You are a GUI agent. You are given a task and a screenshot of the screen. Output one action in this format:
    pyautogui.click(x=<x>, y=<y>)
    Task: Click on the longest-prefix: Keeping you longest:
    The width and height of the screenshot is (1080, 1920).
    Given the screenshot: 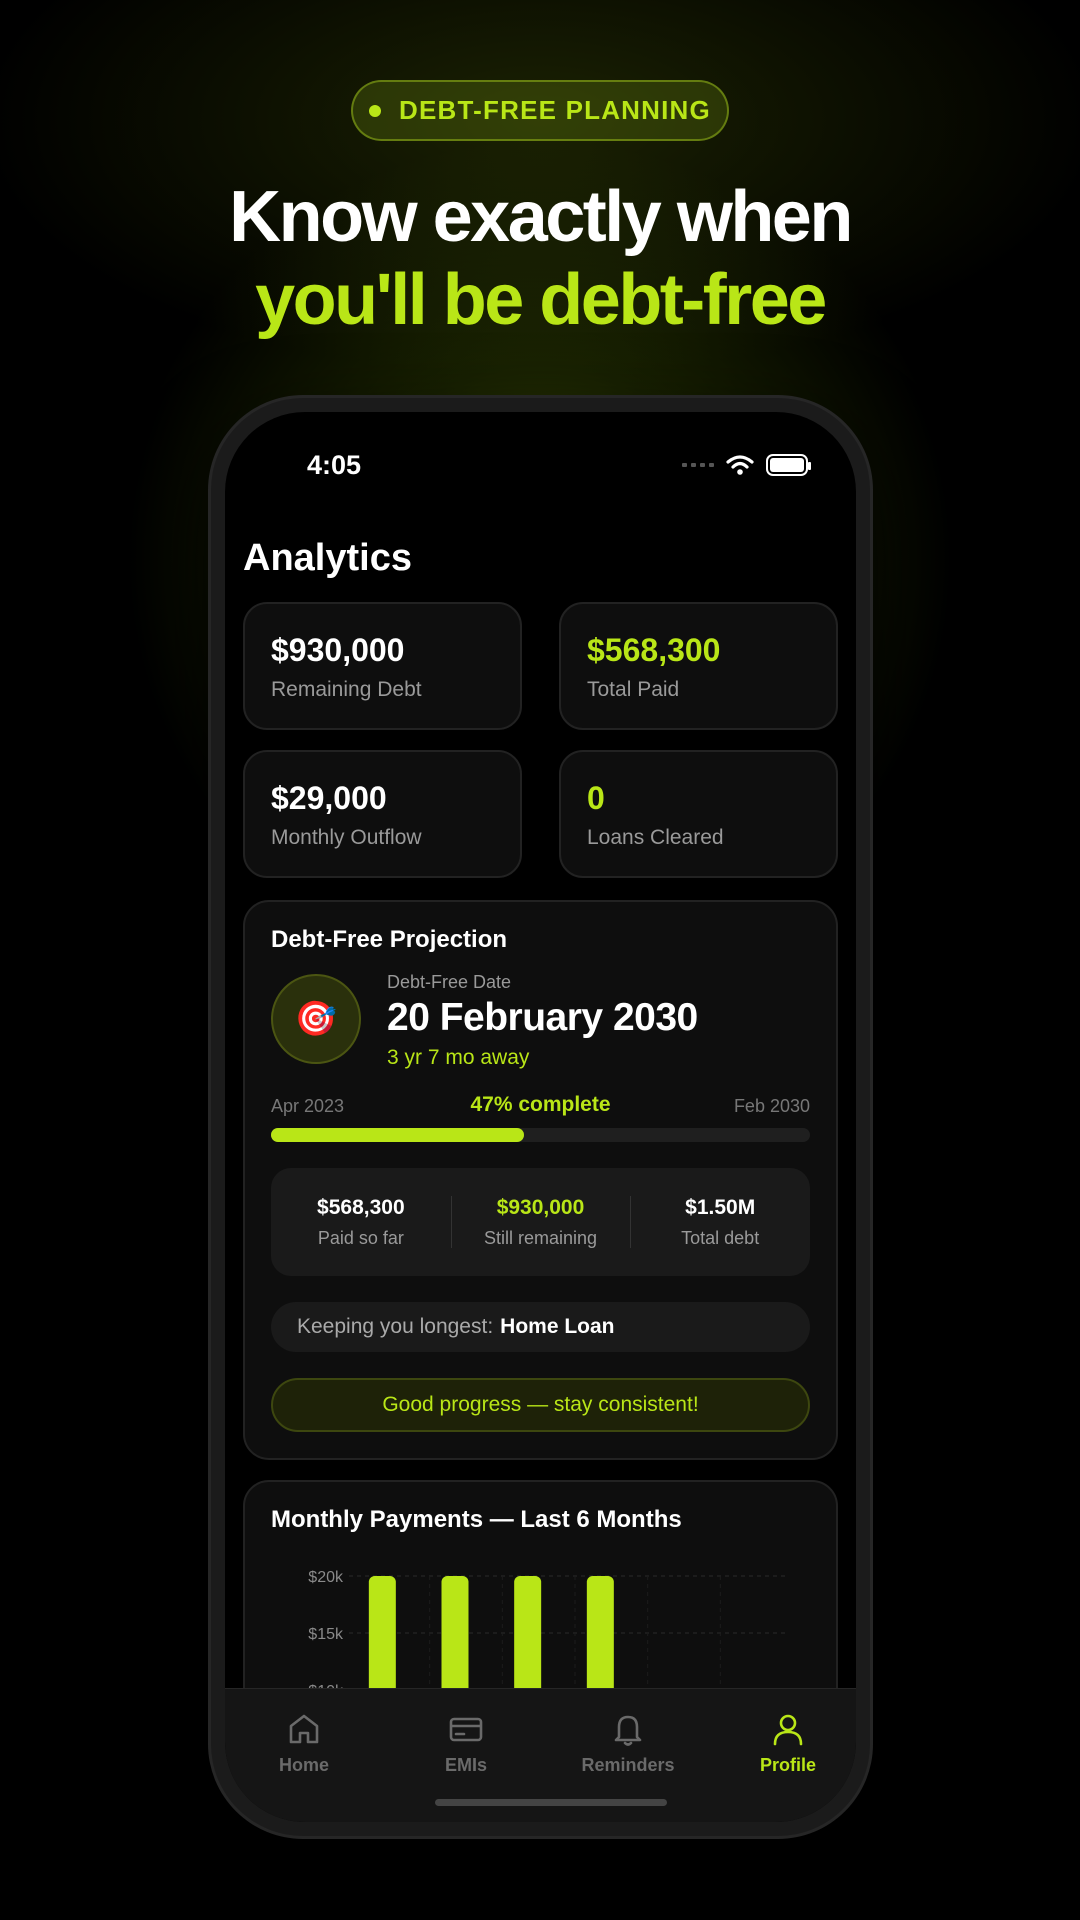 What is the action you would take?
    pyautogui.click(x=395, y=1326)
    